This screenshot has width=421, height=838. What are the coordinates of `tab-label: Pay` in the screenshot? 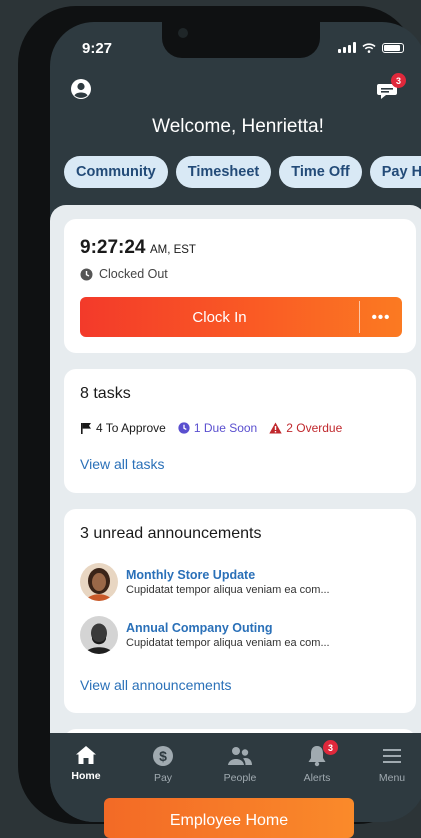 It's located at (163, 778).